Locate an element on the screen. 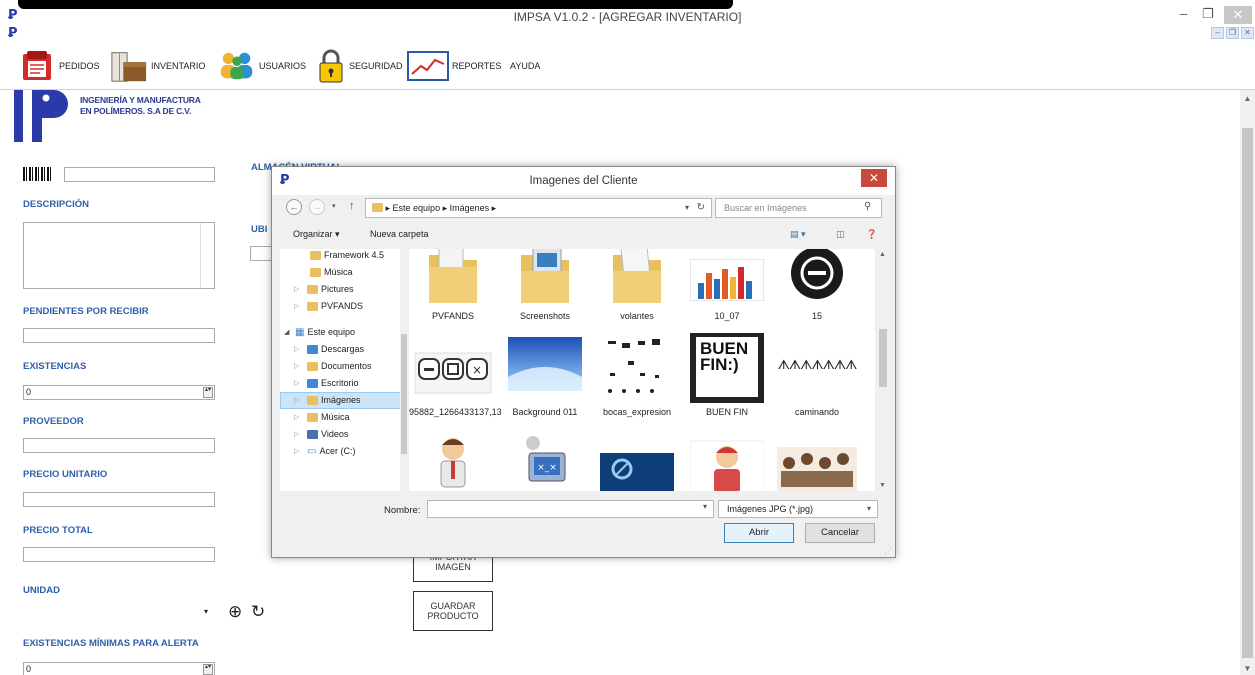  existencias-minimas-spinner: ▴▾ is located at coordinates (208, 669).